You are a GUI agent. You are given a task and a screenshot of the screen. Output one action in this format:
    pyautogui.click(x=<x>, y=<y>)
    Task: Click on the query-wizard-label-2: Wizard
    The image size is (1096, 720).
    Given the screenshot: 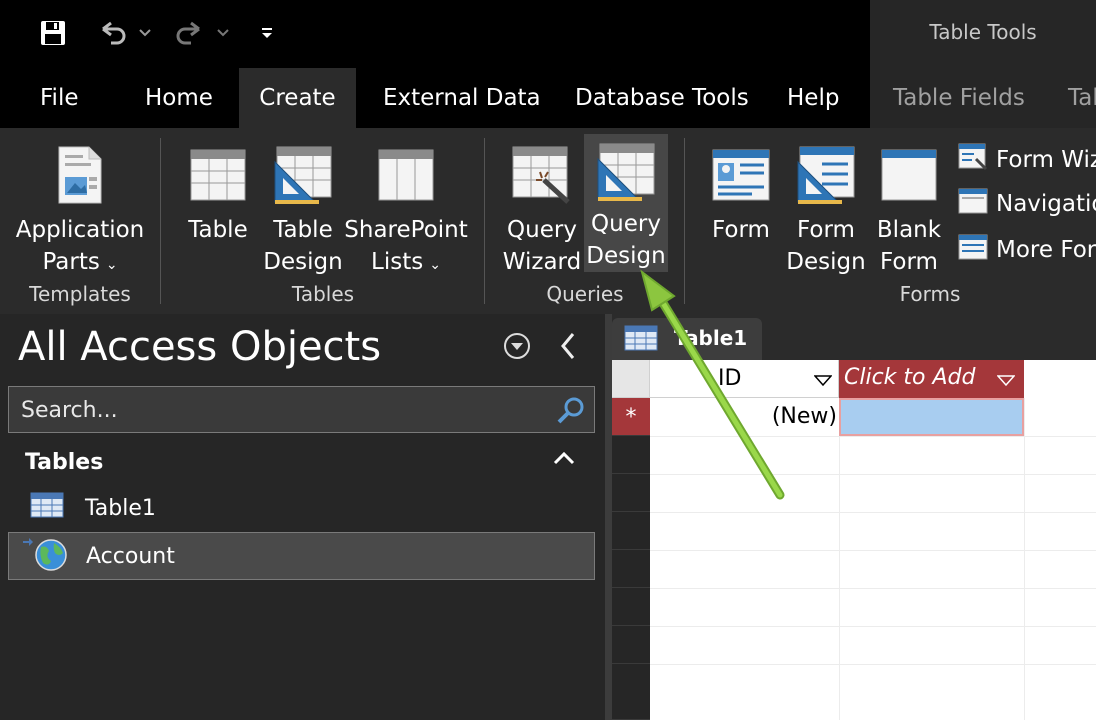 What is the action you would take?
    pyautogui.click(x=542, y=262)
    